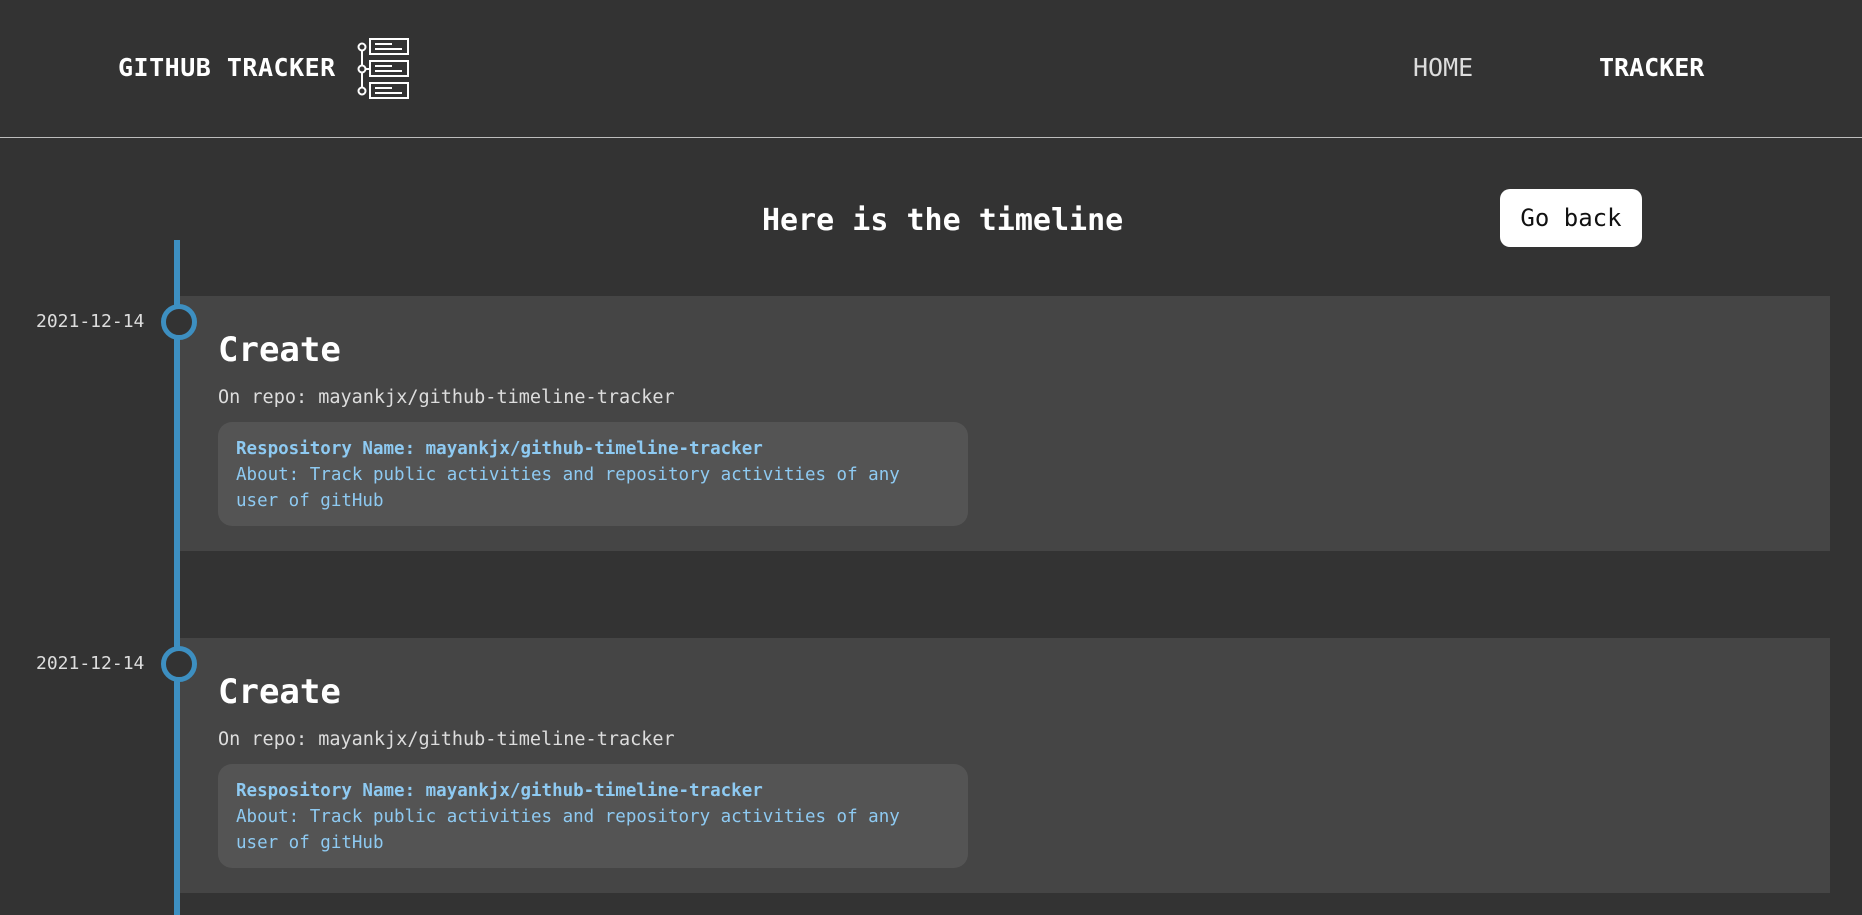 The image size is (1862, 915). What do you see at coordinates (1571, 218) in the screenshot?
I see `go-back-button: Go back` at bounding box center [1571, 218].